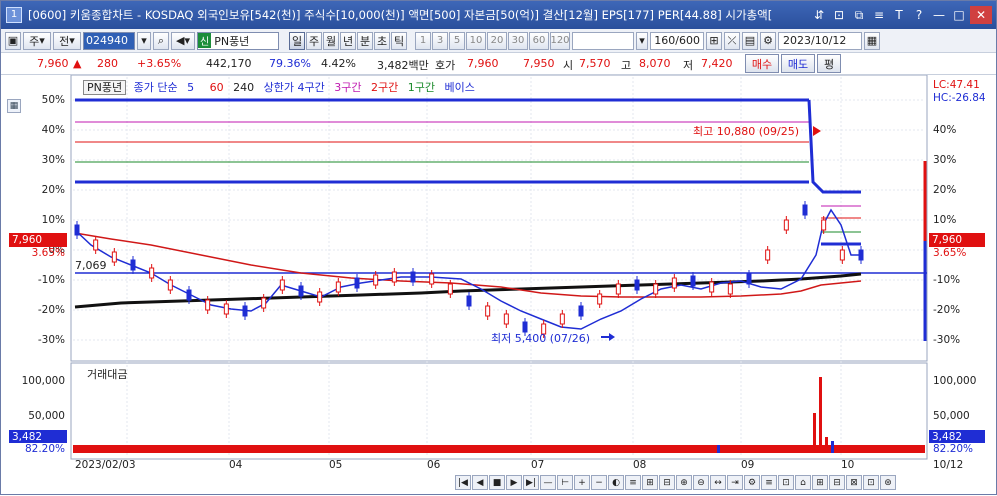 The width and height of the screenshot is (997, 496). What do you see at coordinates (463, 482) in the screenshot?
I see `chart-control-button: |◀` at bounding box center [463, 482].